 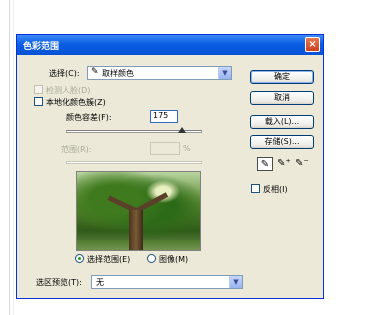 I want to click on close-button: ×, so click(x=312, y=44).